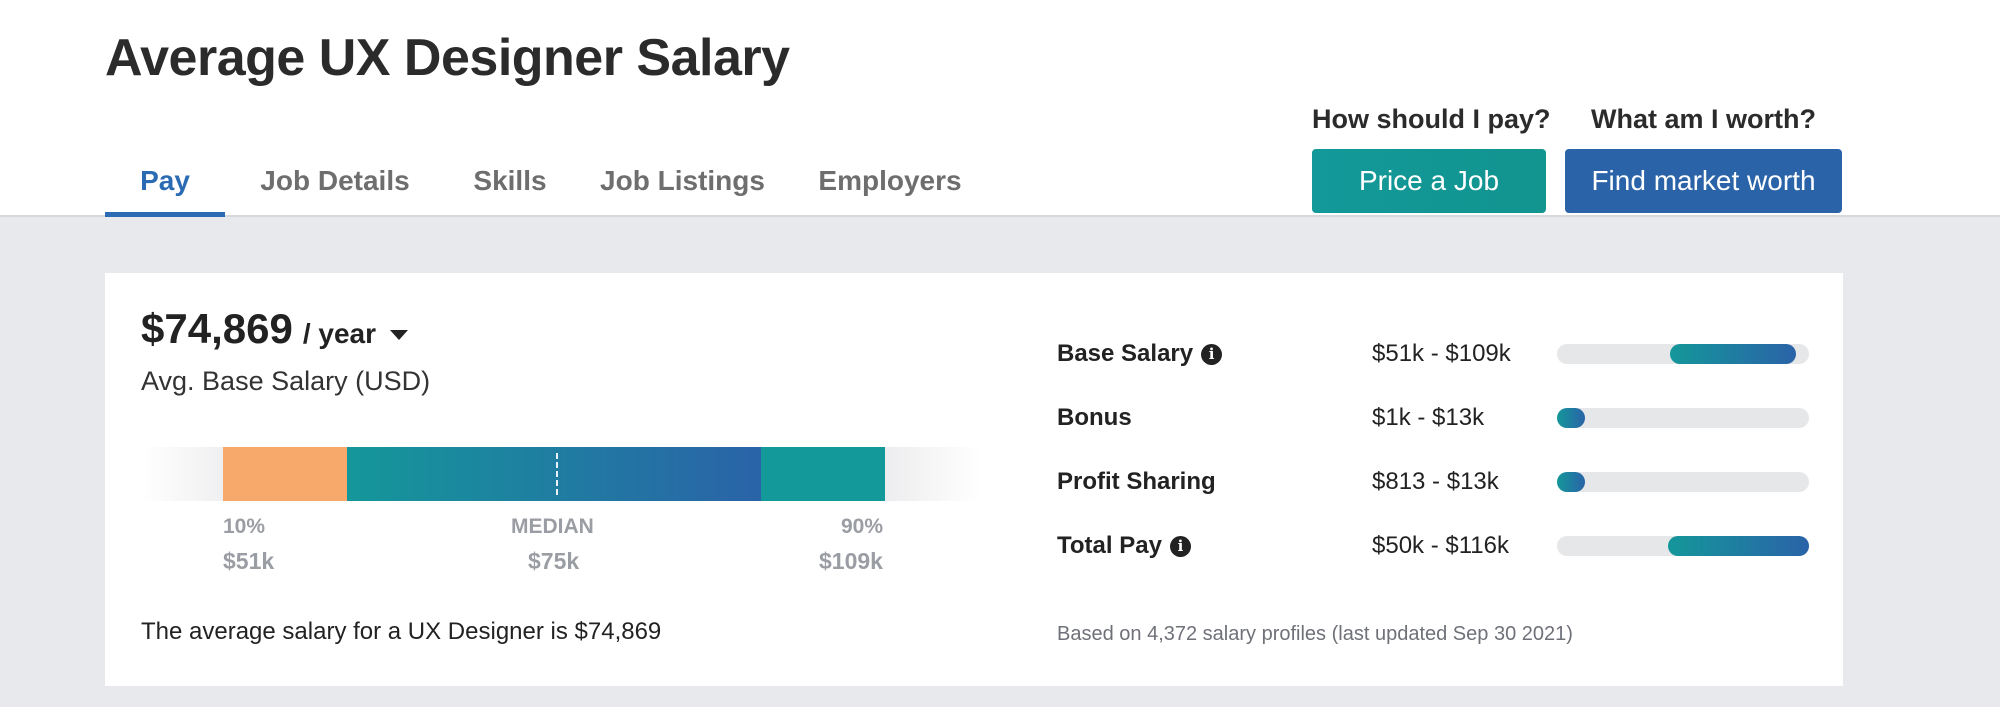 The width and height of the screenshot is (2000, 707). I want to click on pay-row-range: $51k - $109k, so click(1441, 353).